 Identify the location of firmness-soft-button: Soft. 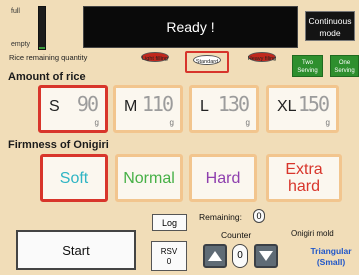
(74, 178).